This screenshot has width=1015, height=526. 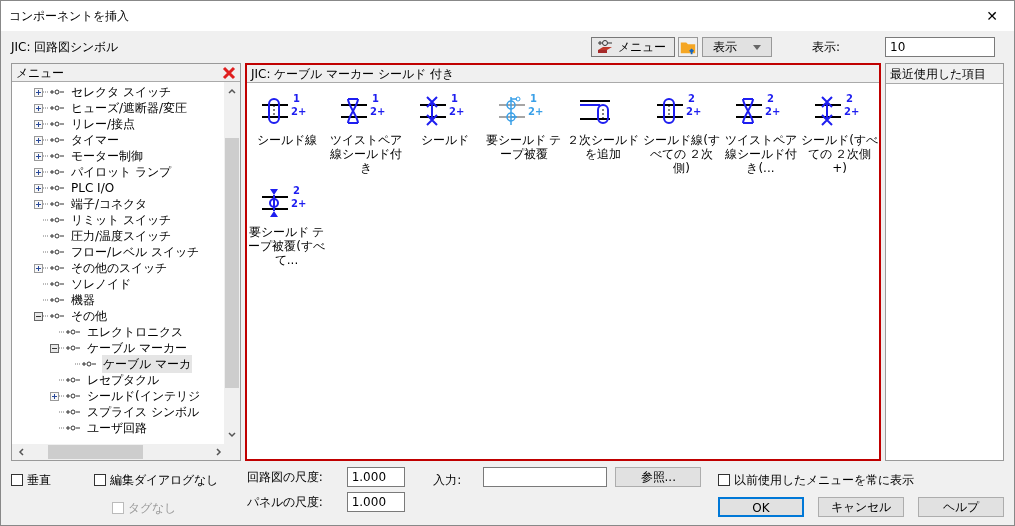 What do you see at coordinates (119, 268) in the screenshot?
I see `tree-item: その他のスイッチ` at bounding box center [119, 268].